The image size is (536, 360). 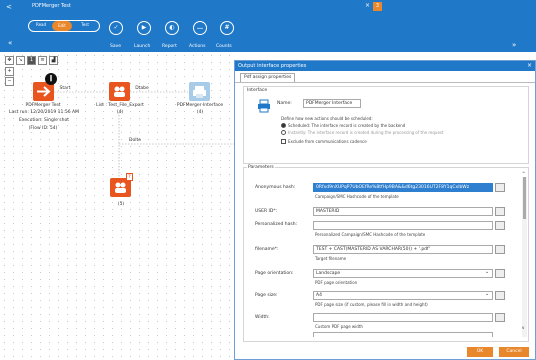 I want to click on counts-icon: #, so click(x=227, y=28).